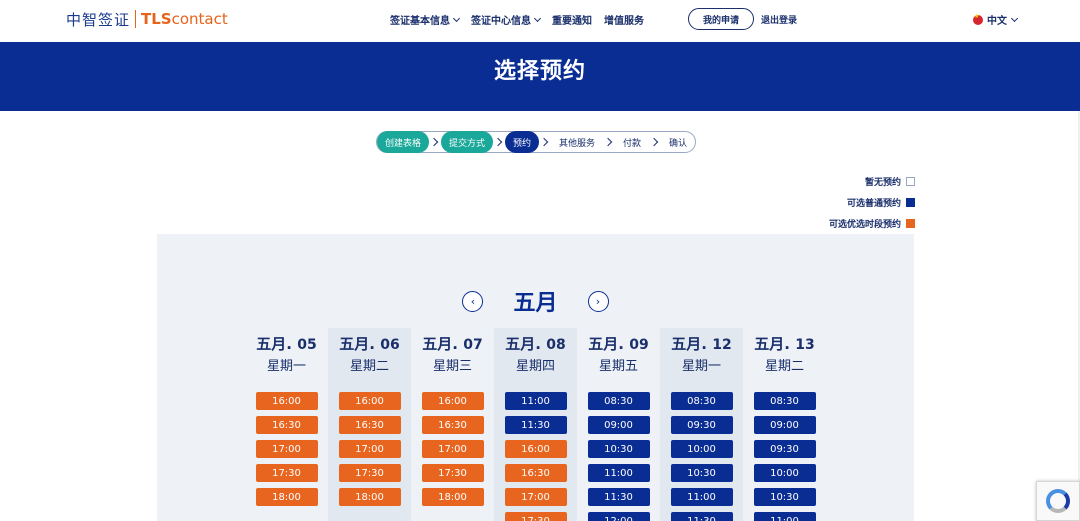 Image resolution: width=1080 pixels, height=521 pixels. I want to click on recaptcha-icon, so click(1058, 501).